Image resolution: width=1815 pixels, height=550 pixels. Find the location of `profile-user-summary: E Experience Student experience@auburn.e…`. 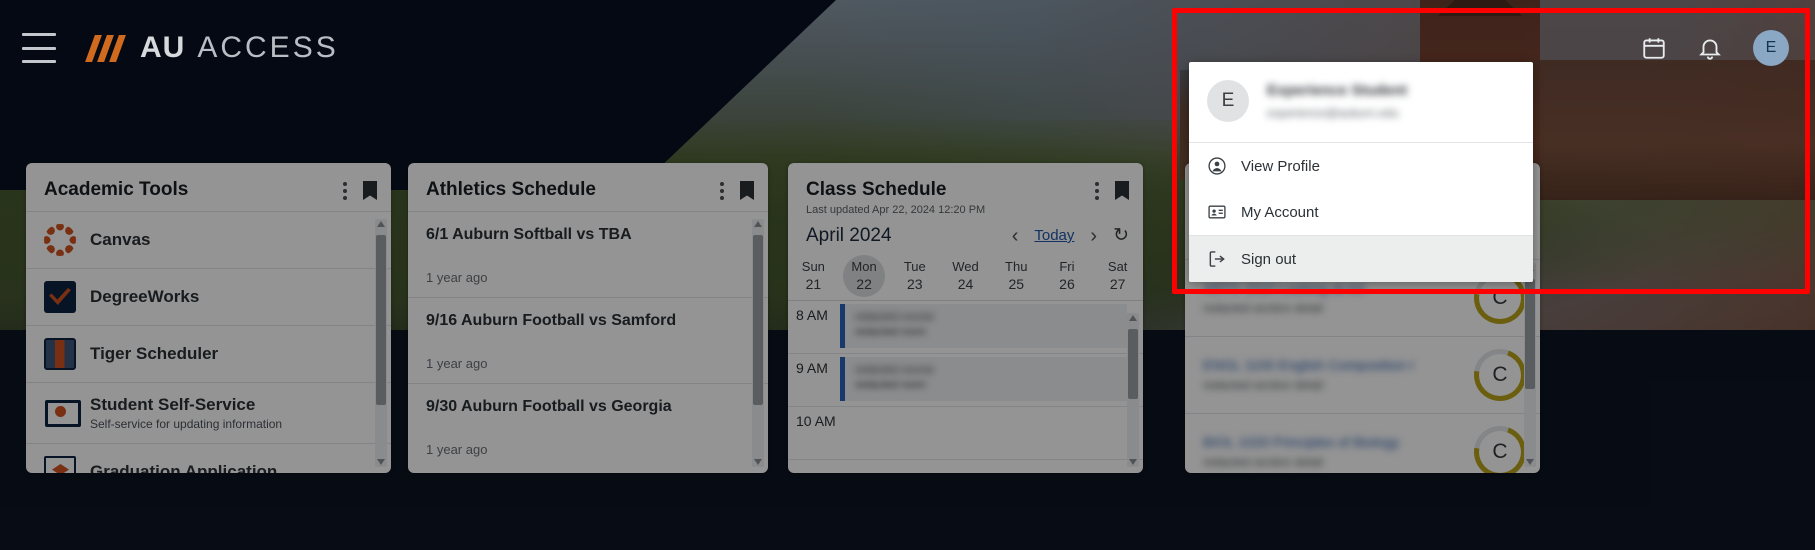

profile-user-summary: E Experience Student experience@auburn.e… is located at coordinates (1361, 102).